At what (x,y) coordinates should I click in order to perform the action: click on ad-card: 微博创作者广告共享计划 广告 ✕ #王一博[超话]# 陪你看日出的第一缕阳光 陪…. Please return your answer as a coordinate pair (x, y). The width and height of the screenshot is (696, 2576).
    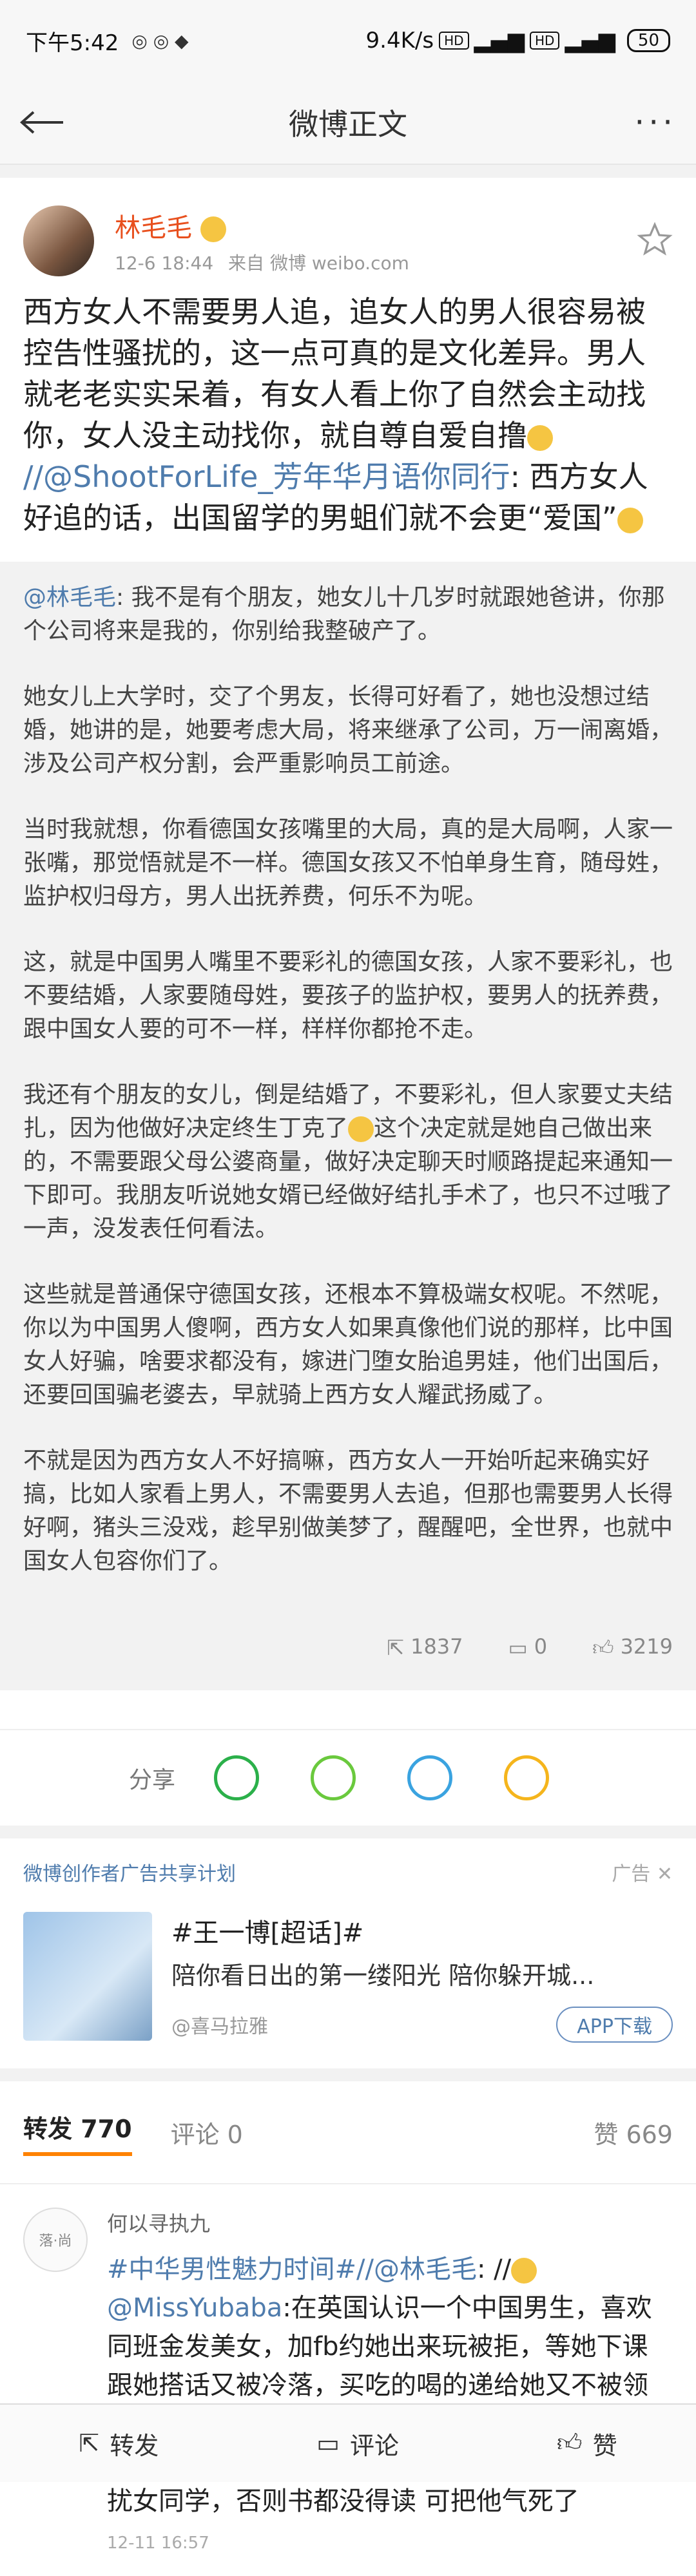
    Looking at the image, I should click on (348, 1953).